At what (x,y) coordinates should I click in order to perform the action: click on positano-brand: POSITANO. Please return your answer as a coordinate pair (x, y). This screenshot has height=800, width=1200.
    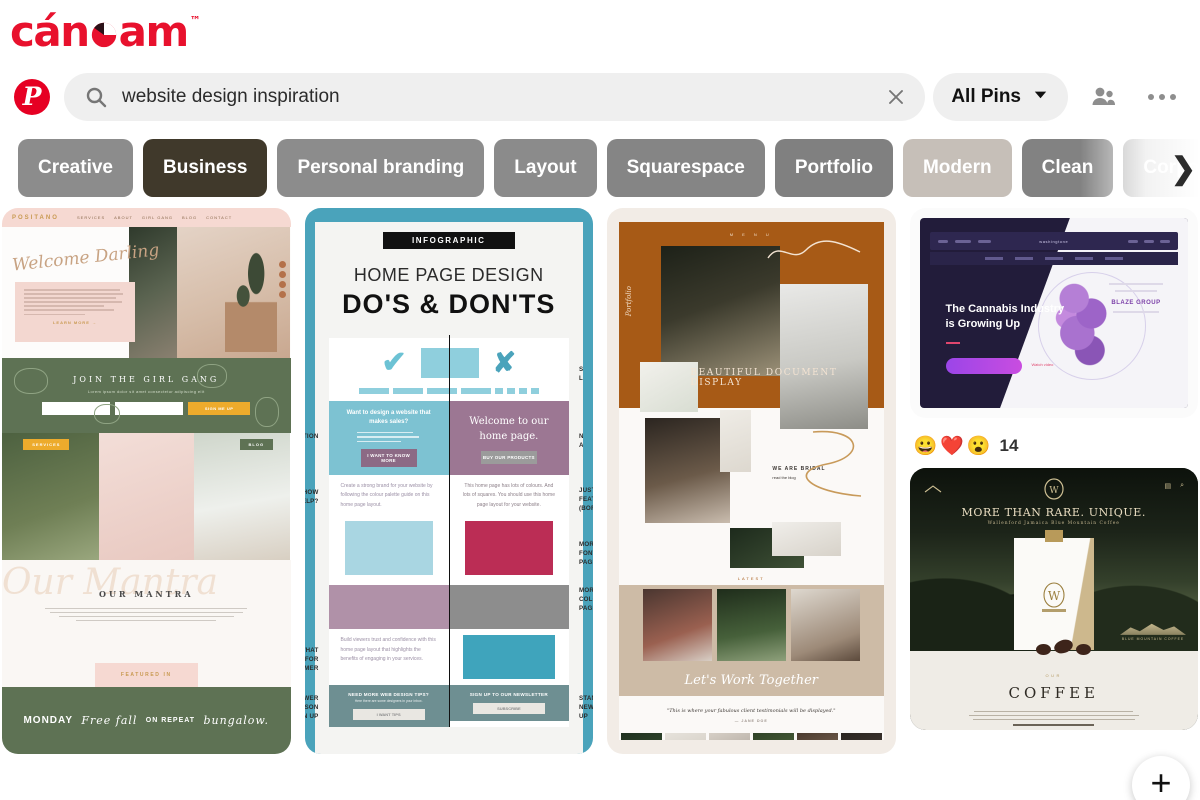
    Looking at the image, I should click on (35, 217).